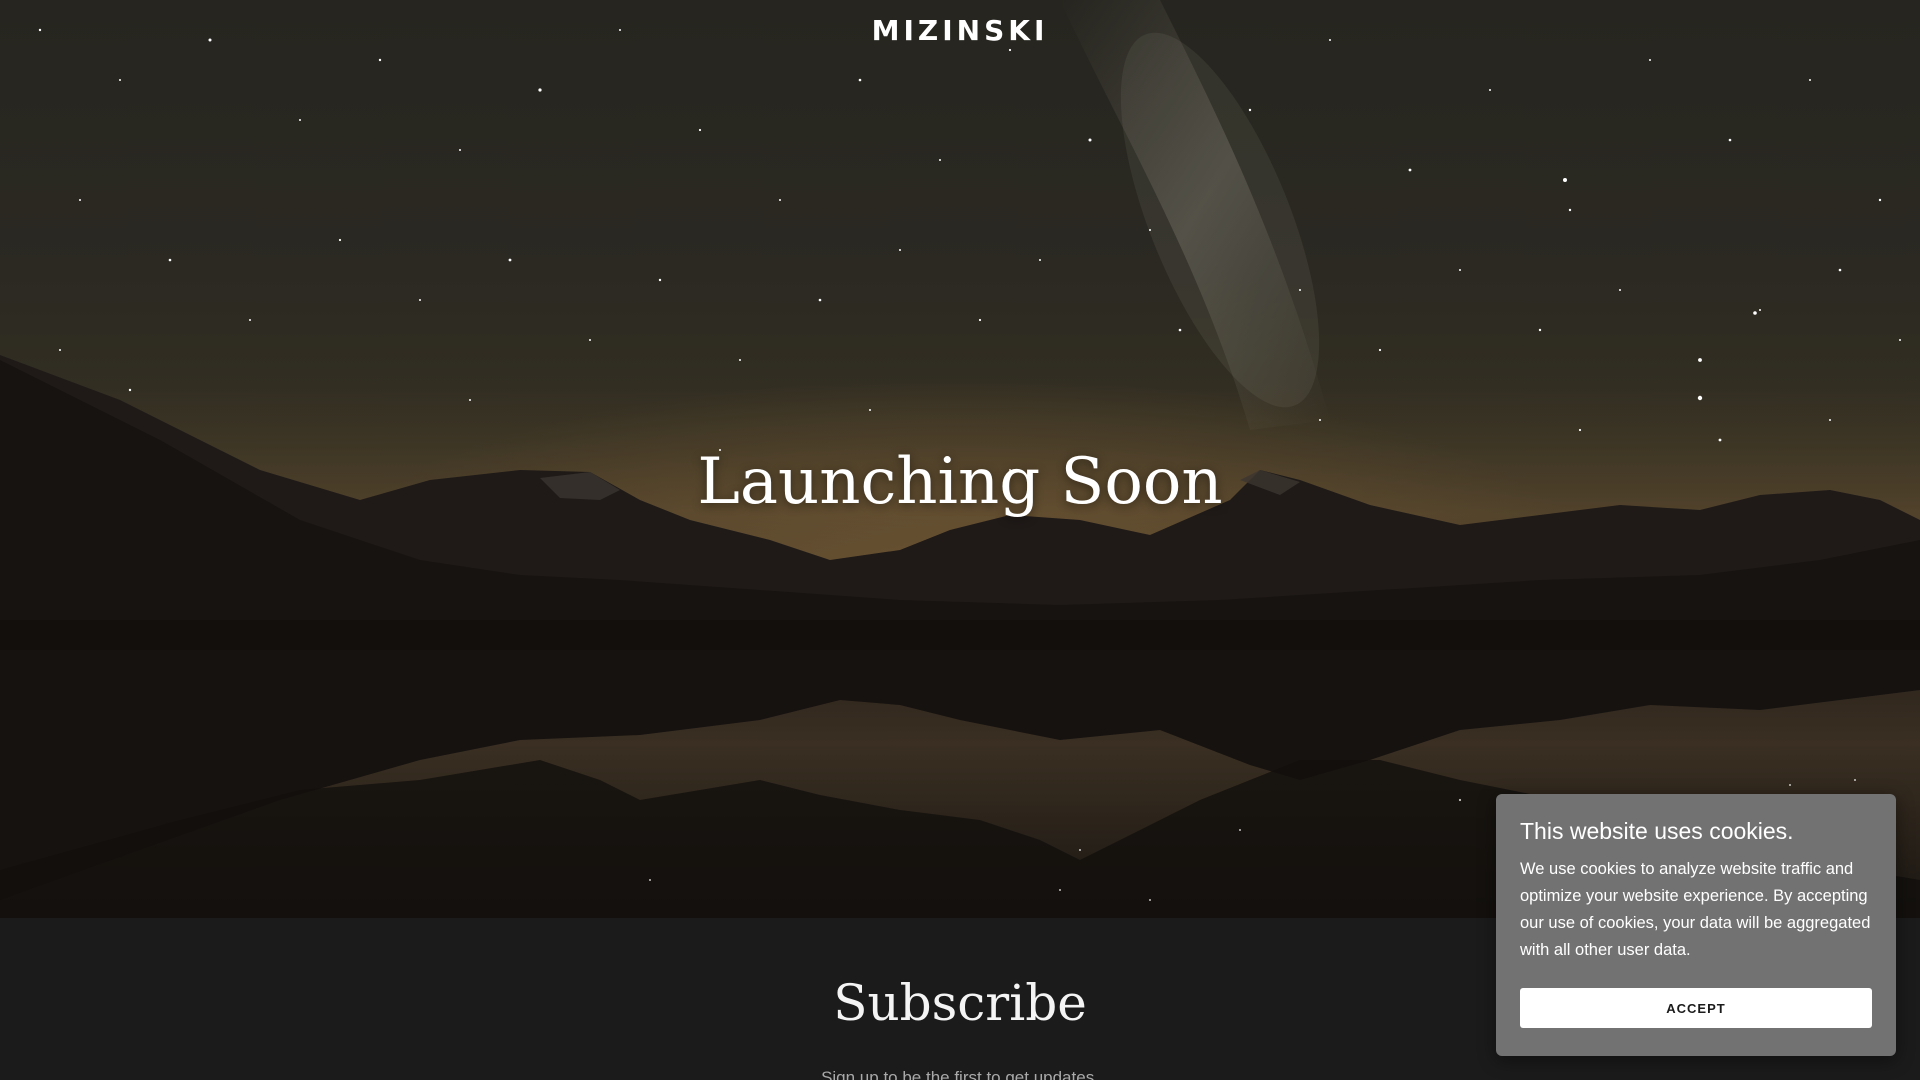  Describe the element at coordinates (960, 1074) in the screenshot. I see `subscribe-subtitle: Sign up to be the first to get updates.` at that location.